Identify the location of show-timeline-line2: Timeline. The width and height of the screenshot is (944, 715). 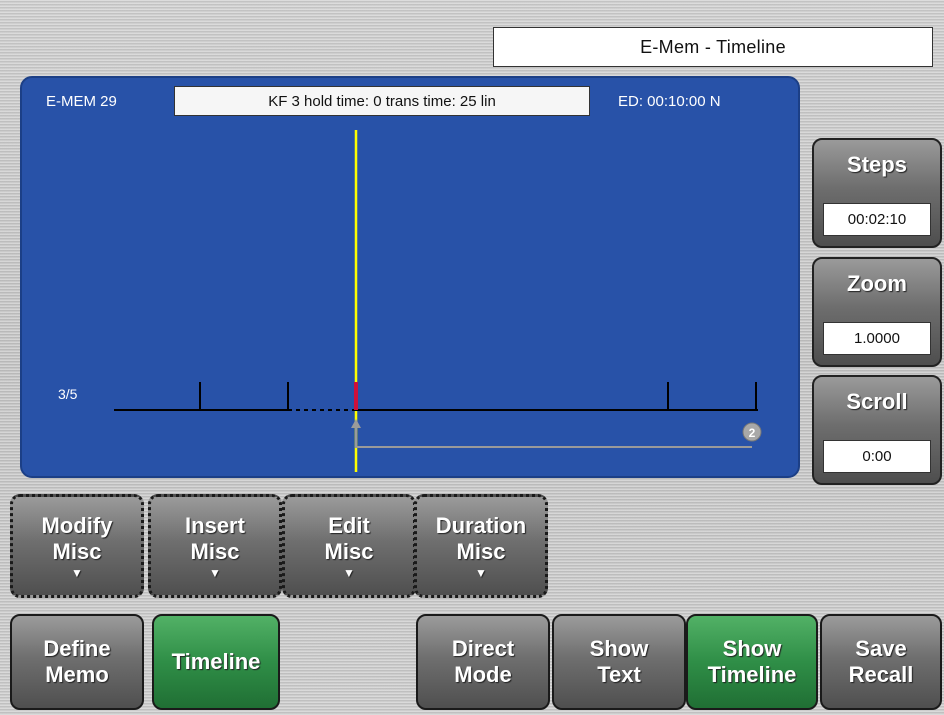
(752, 674).